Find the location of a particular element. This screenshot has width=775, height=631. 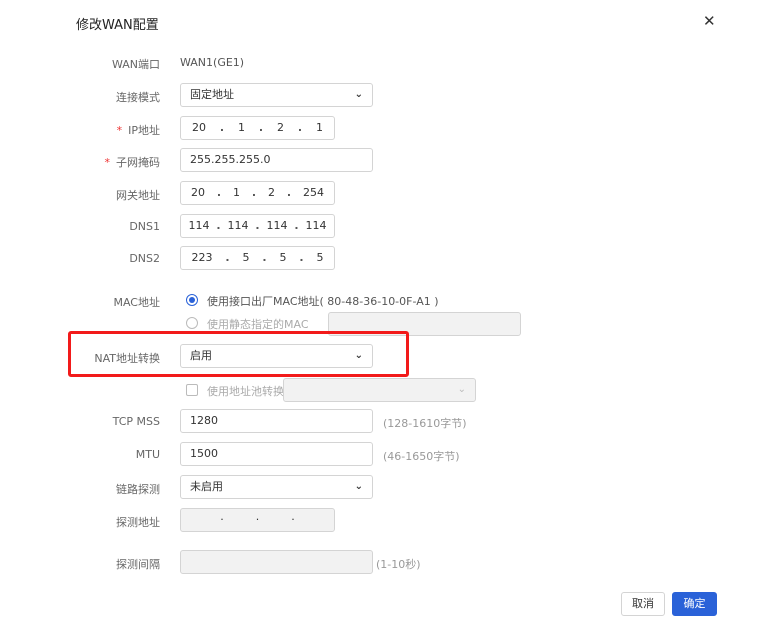

detect-addr-input: · · · is located at coordinates (257, 520).